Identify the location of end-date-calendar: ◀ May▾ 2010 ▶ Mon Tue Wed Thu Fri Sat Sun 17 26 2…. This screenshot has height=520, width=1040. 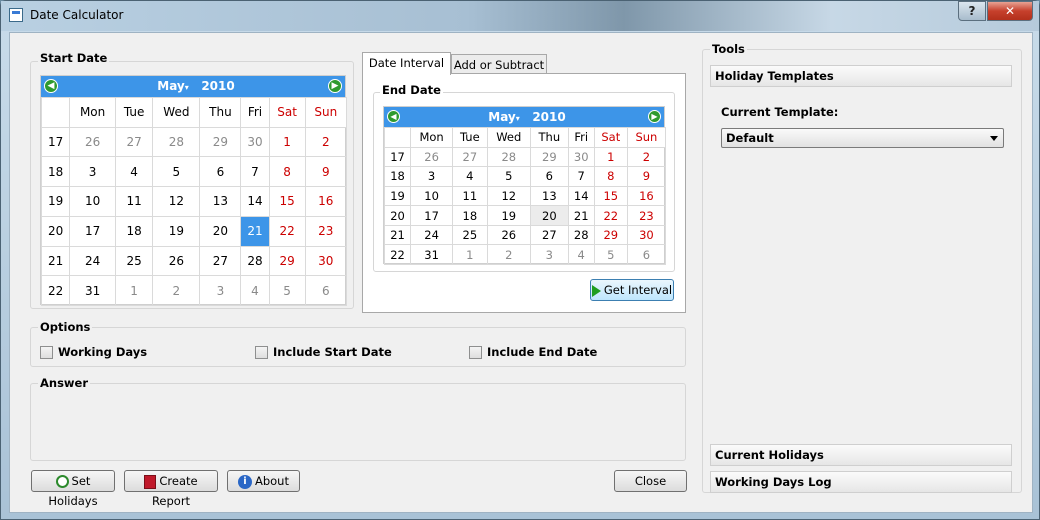
(525, 185).